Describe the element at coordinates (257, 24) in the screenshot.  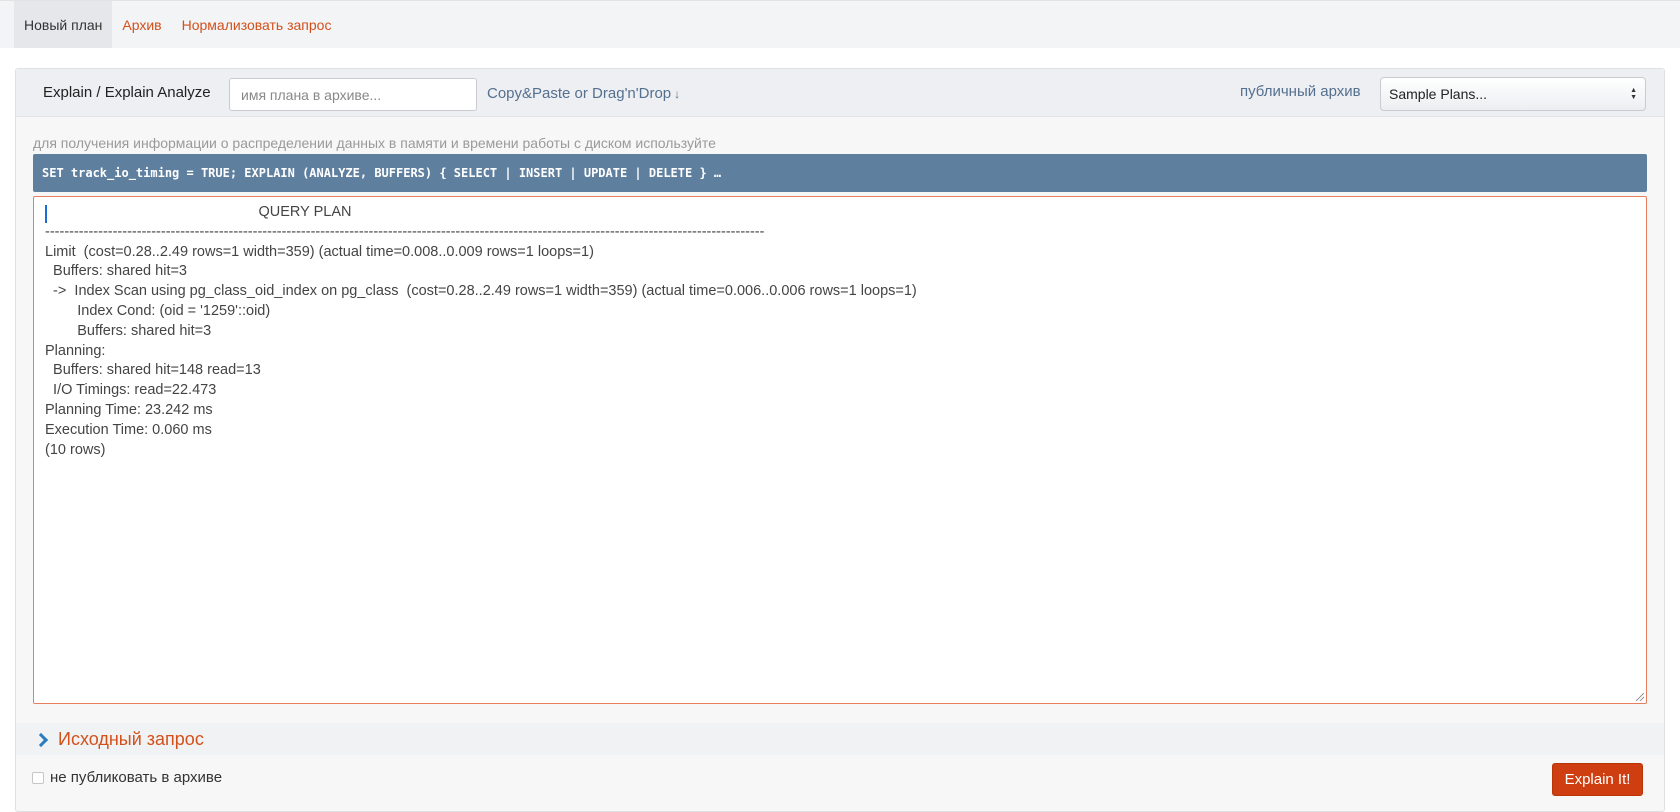
I see `tab-normalize-query: Нормализовать запрос` at that location.